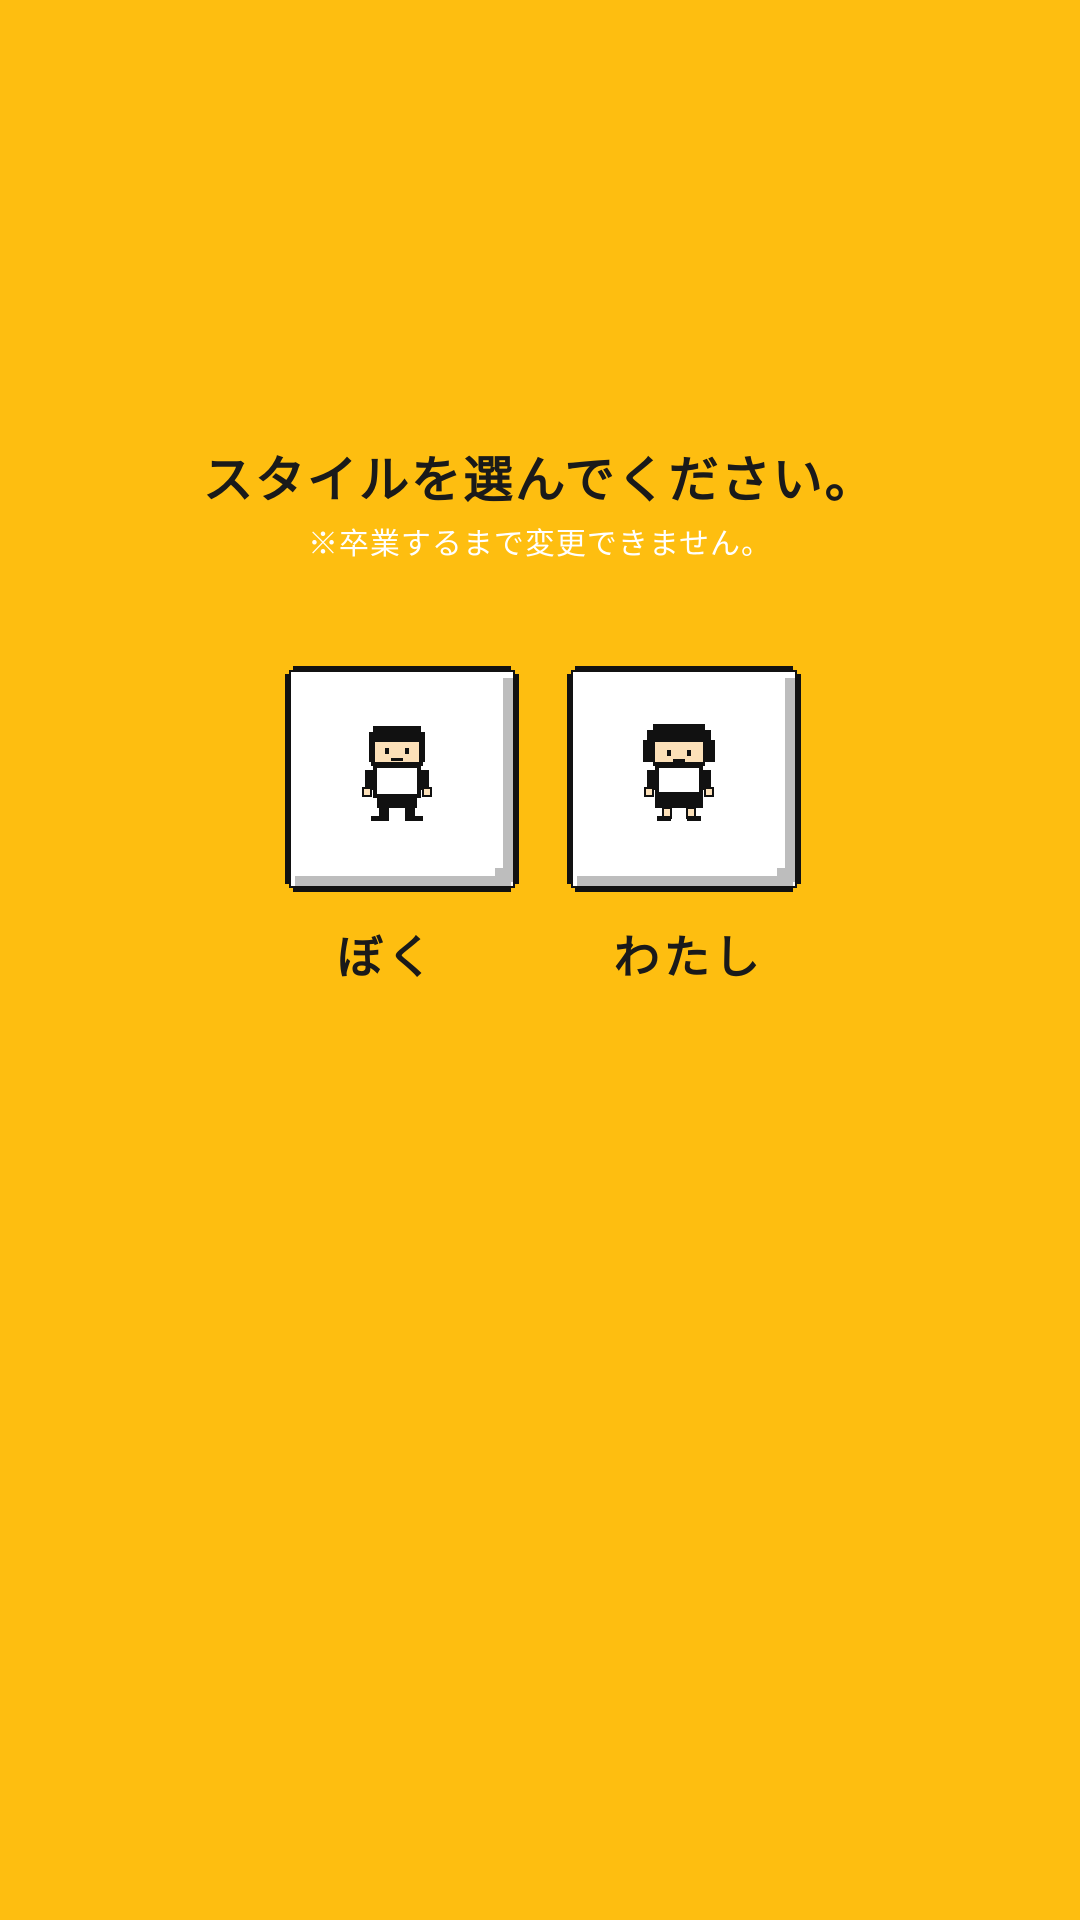 This screenshot has height=1920, width=1080. I want to click on boy-character-icon, so click(397, 773).